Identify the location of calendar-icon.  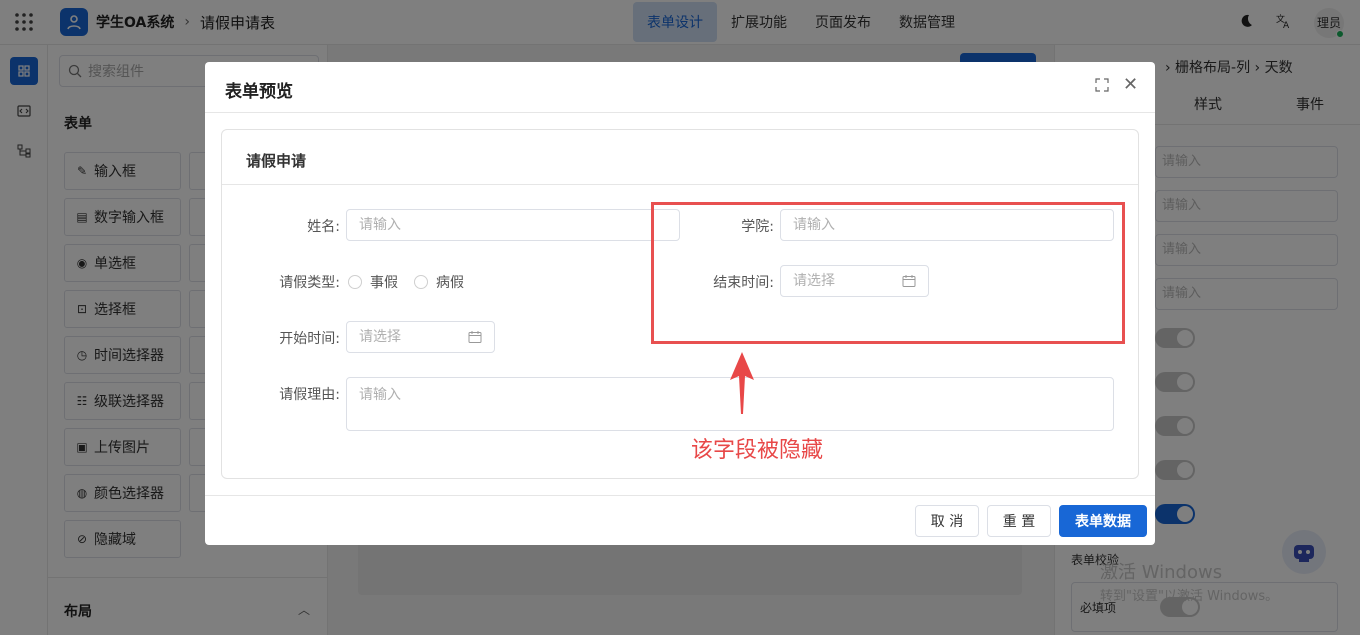
(475, 337).